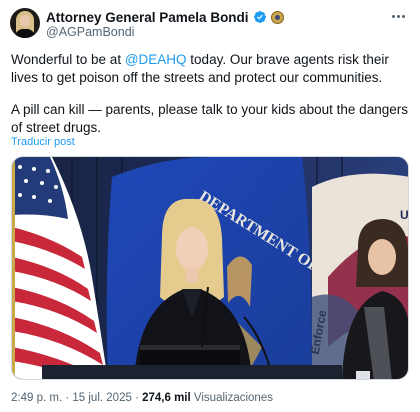  Describe the element at coordinates (68, 59) in the screenshot. I see `tweet-text-part: Wonderful to be at` at that location.